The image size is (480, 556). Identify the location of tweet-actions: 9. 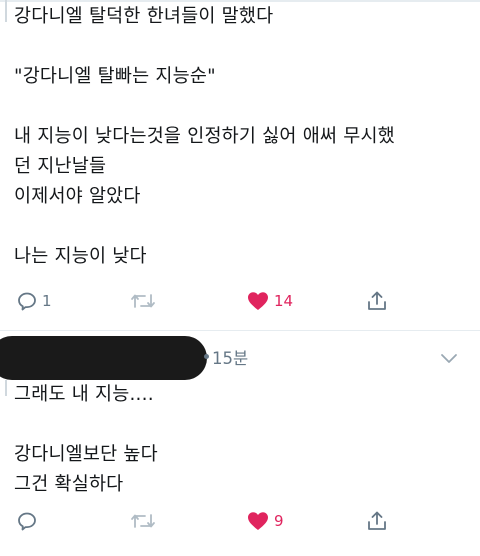
(240, 521).